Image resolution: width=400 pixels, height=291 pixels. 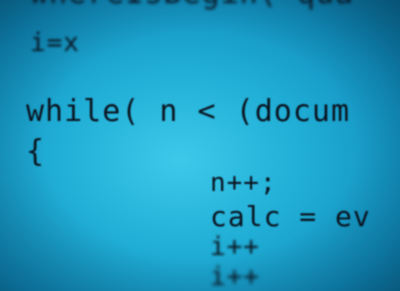 I want to click on code-line-7: i++, so click(x=235, y=247).